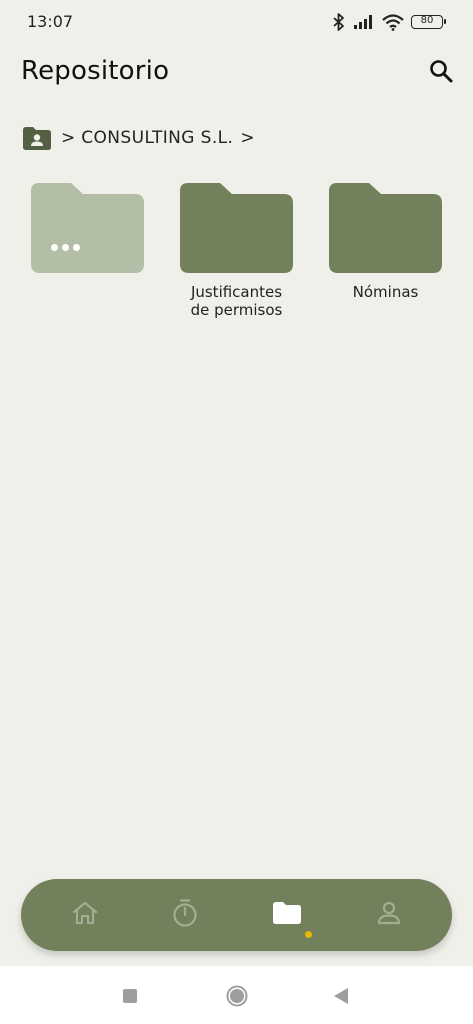  Describe the element at coordinates (236, 301) in the screenshot. I see `folder-label: Justificantes de permisos` at that location.